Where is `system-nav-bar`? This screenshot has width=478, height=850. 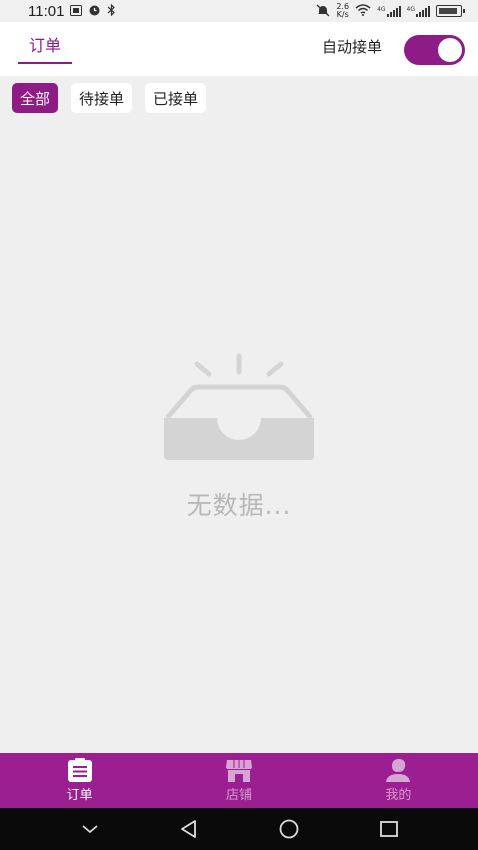
system-nav-bar is located at coordinates (239, 829).